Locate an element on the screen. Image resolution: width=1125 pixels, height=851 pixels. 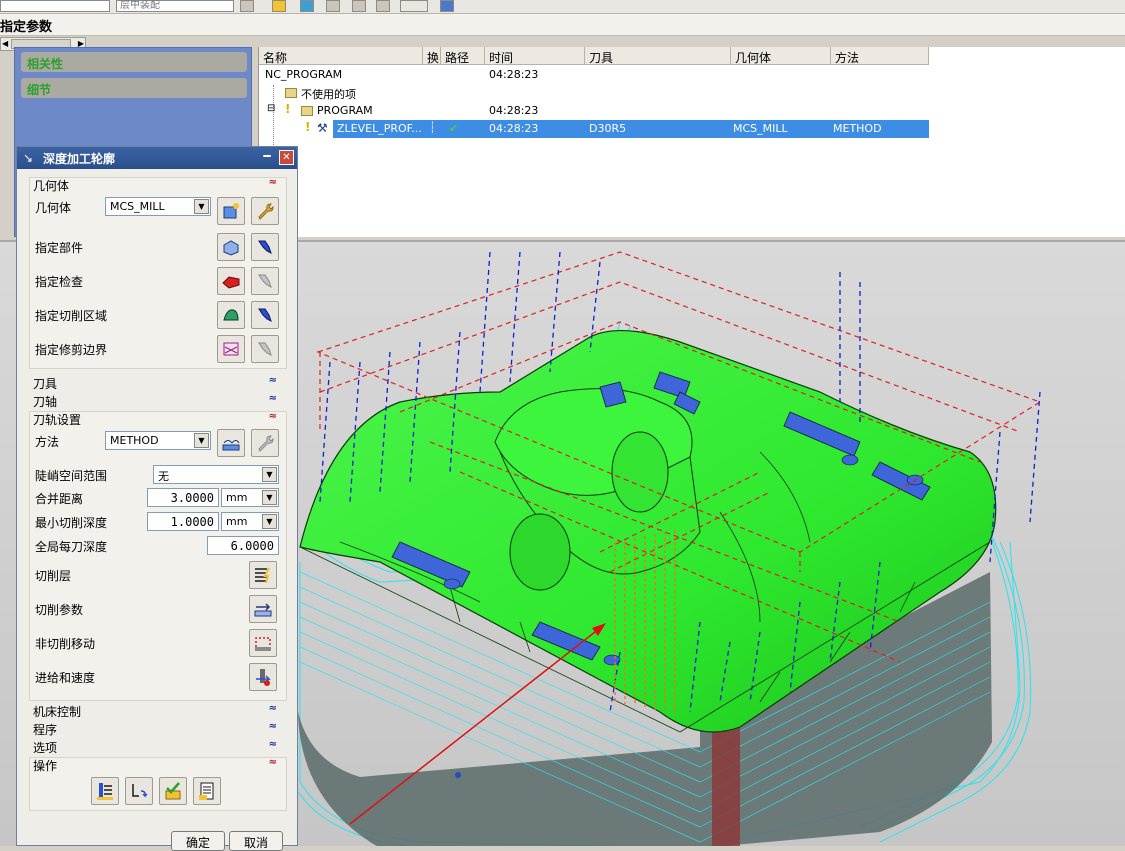
col-path: 路径 is located at coordinates (463, 56).